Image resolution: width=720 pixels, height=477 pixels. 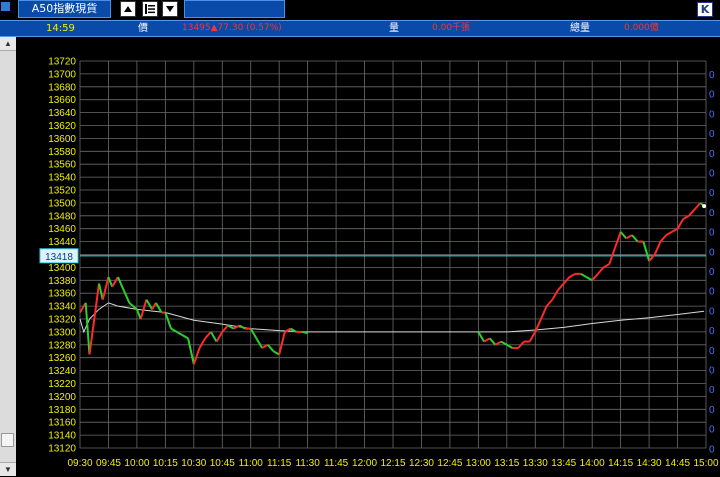 I want to click on x-tick-label: 14:15, so click(x=620, y=463).